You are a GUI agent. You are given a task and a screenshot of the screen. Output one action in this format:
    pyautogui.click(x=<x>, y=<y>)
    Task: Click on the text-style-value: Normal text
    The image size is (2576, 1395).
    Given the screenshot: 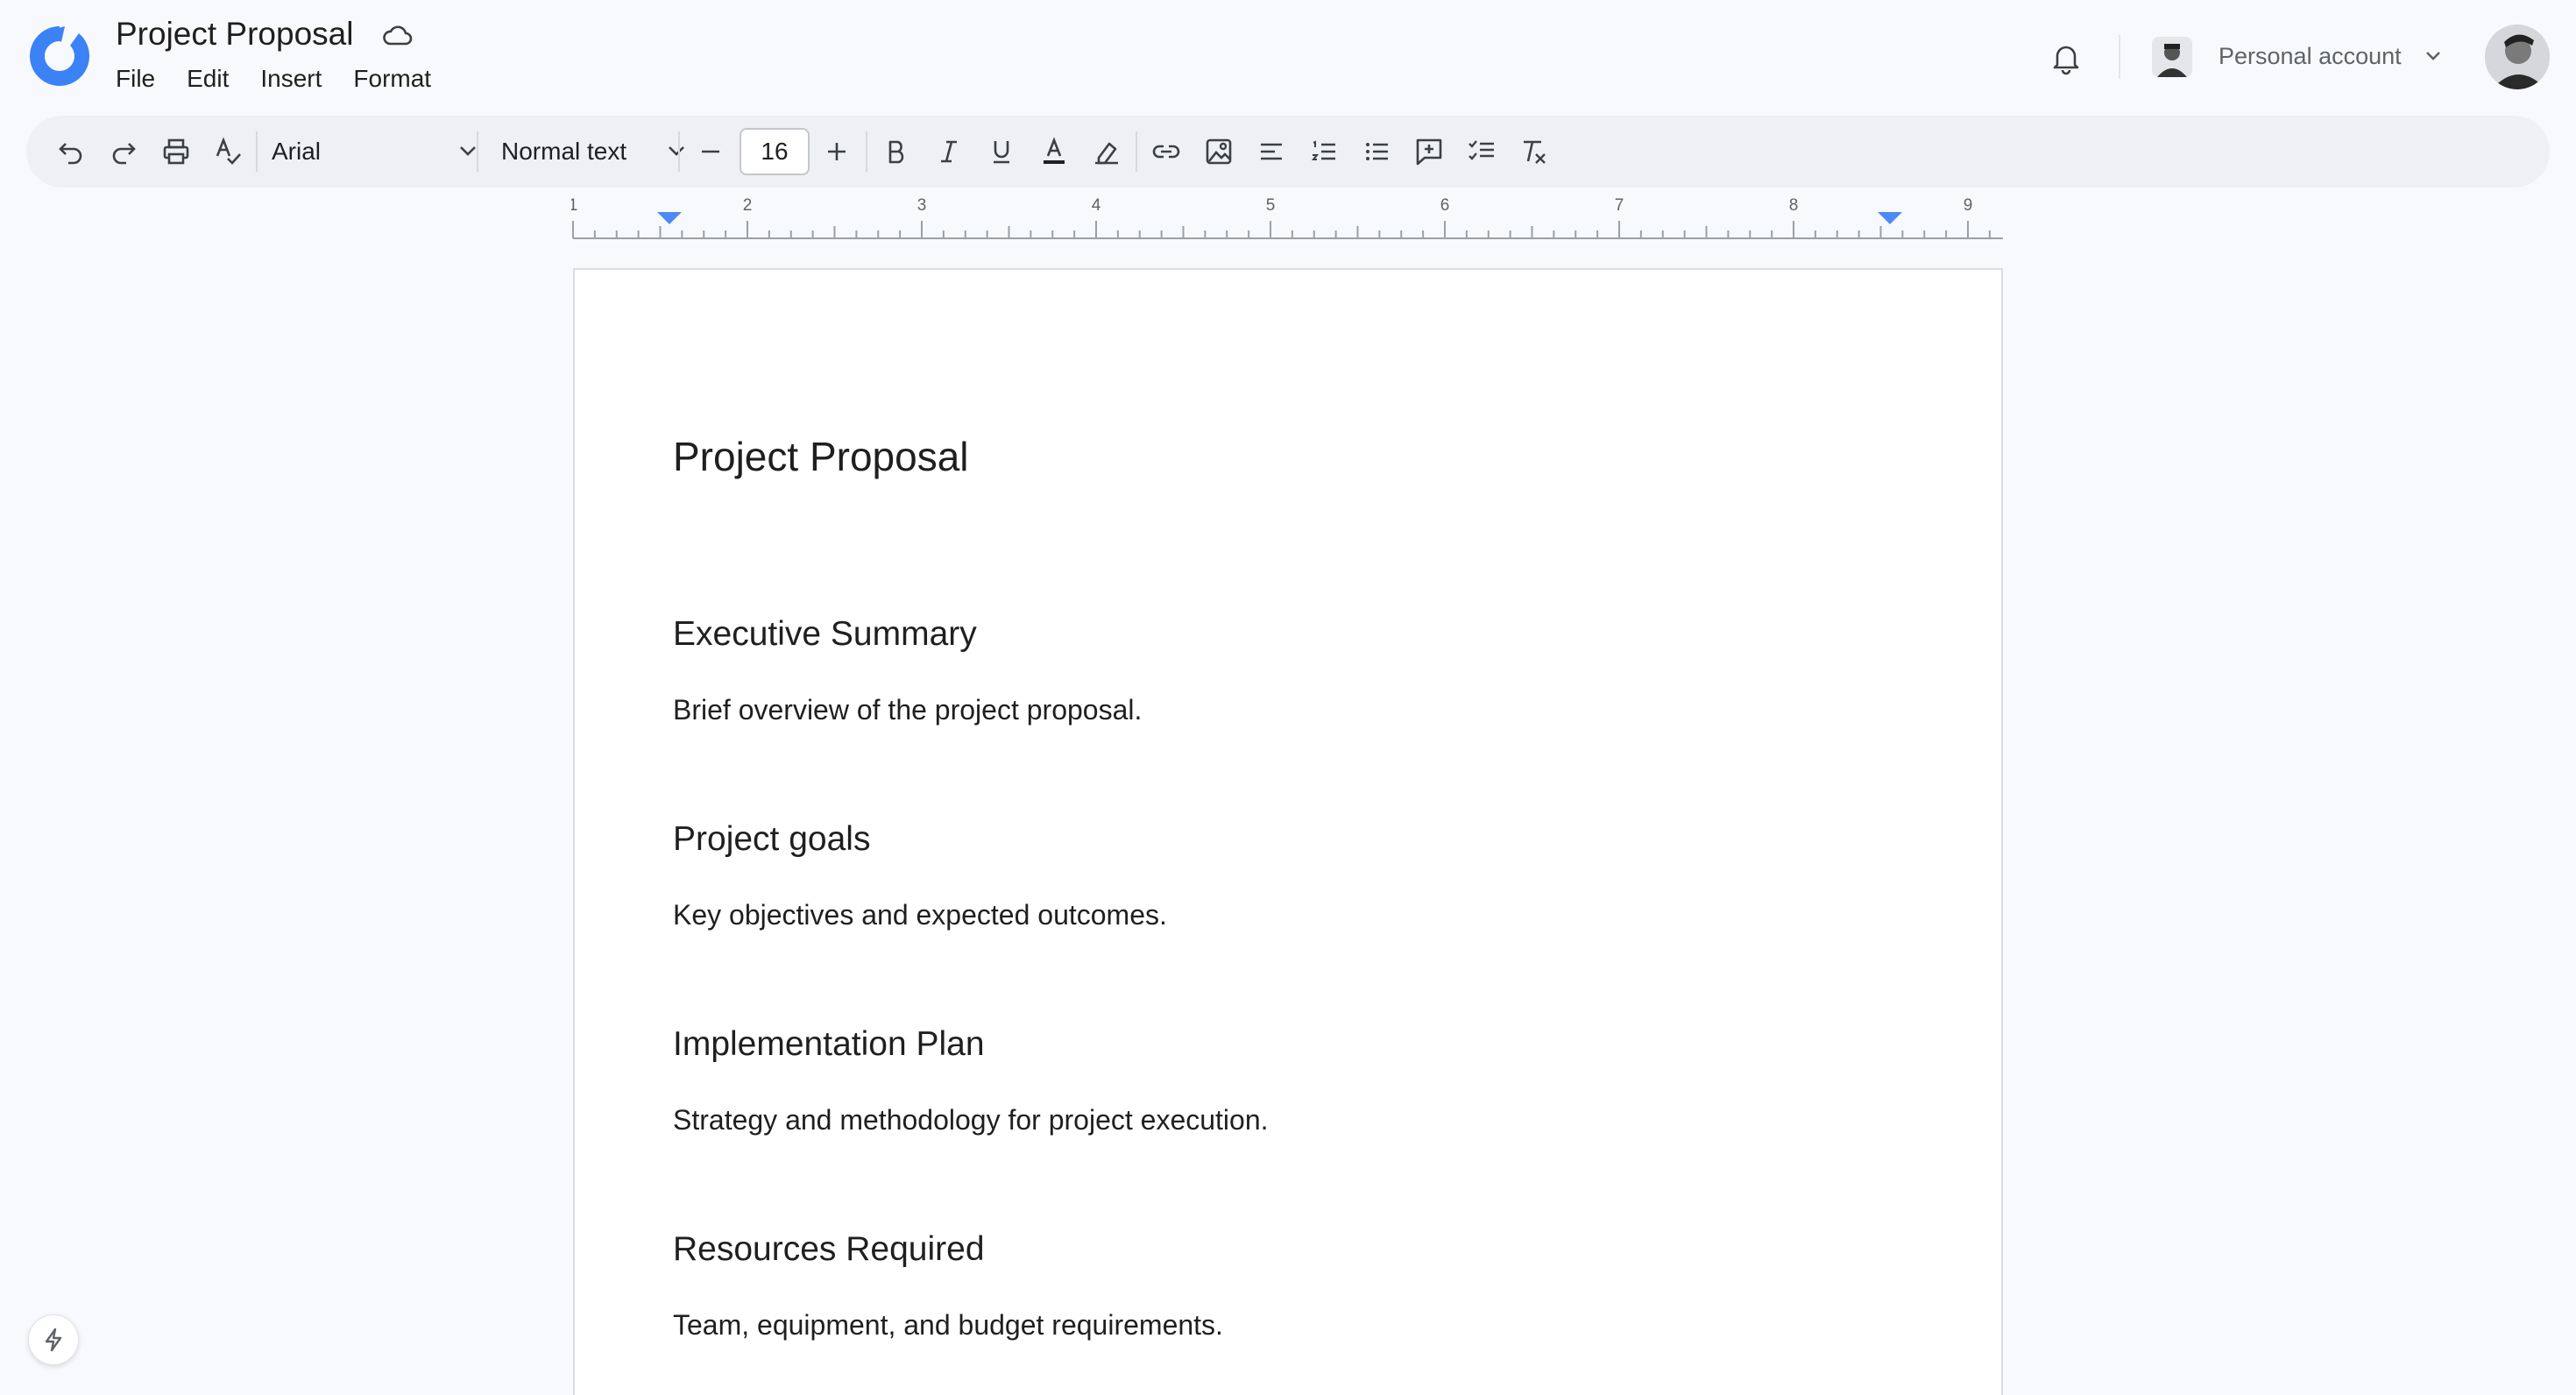 What is the action you would take?
    pyautogui.click(x=564, y=151)
    